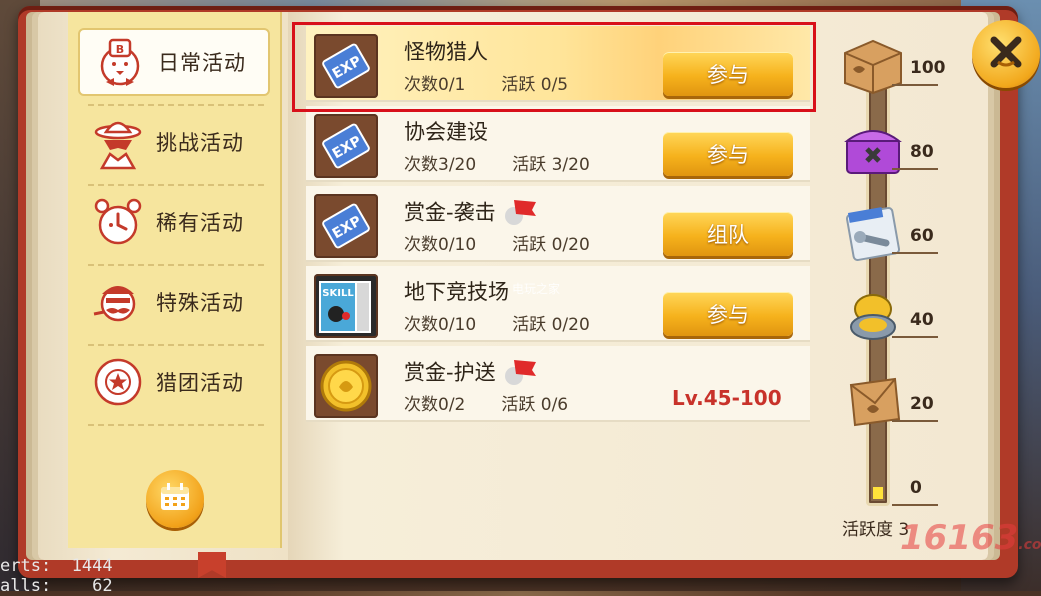 The image size is (1041, 596). What do you see at coordinates (727, 398) in the screenshot?
I see `level-requirement: Lv.45-100` at bounding box center [727, 398].